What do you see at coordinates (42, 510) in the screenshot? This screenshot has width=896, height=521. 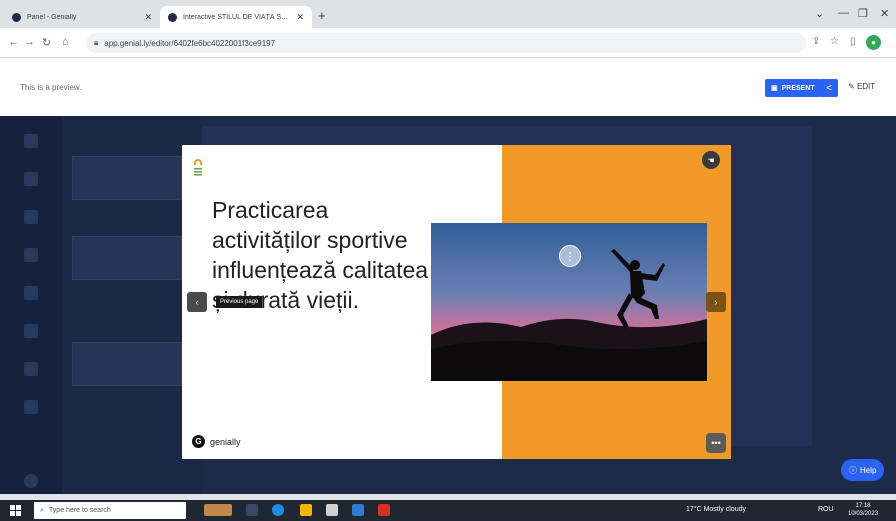 I see `search-icon: ⌕` at bounding box center [42, 510].